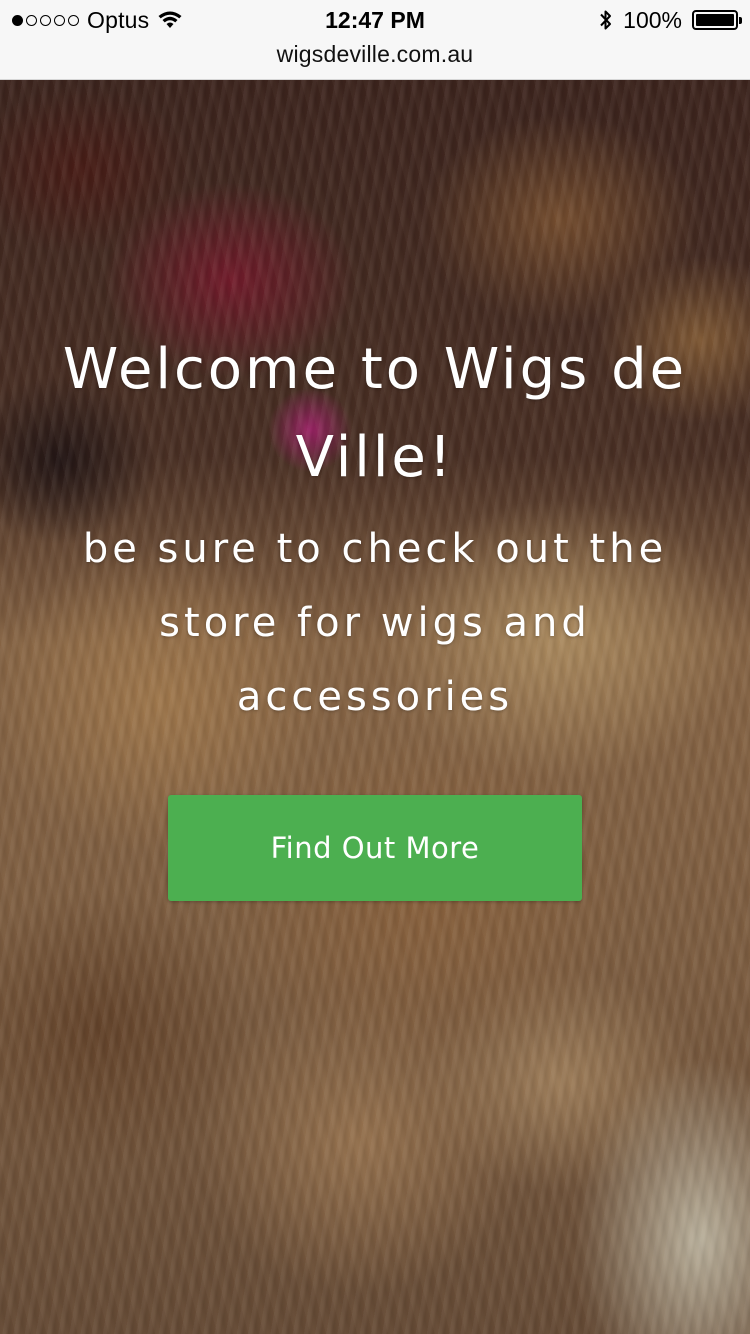  I want to click on address-bar: wigsdeville.com.au, so click(375, 60).